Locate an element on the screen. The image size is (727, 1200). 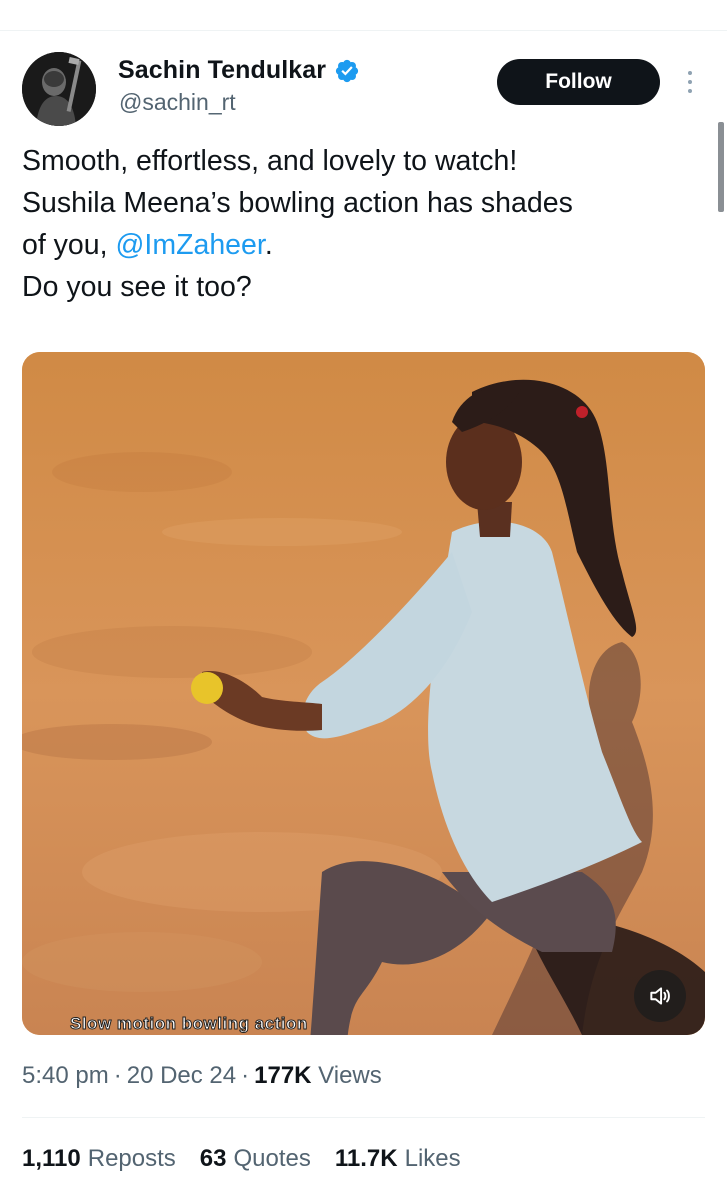
speaker-muted-icon is located at coordinates (660, 996).